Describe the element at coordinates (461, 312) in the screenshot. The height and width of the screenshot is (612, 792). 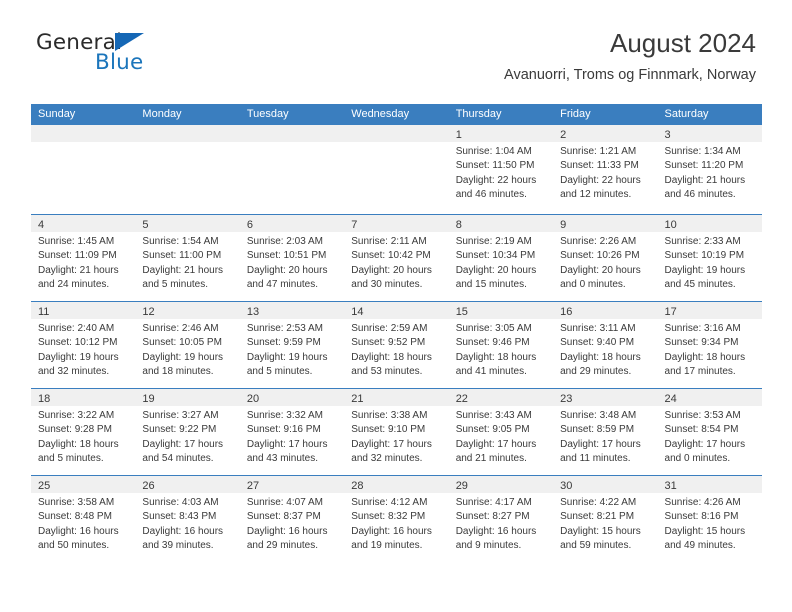
I see `day-number: 15` at that location.